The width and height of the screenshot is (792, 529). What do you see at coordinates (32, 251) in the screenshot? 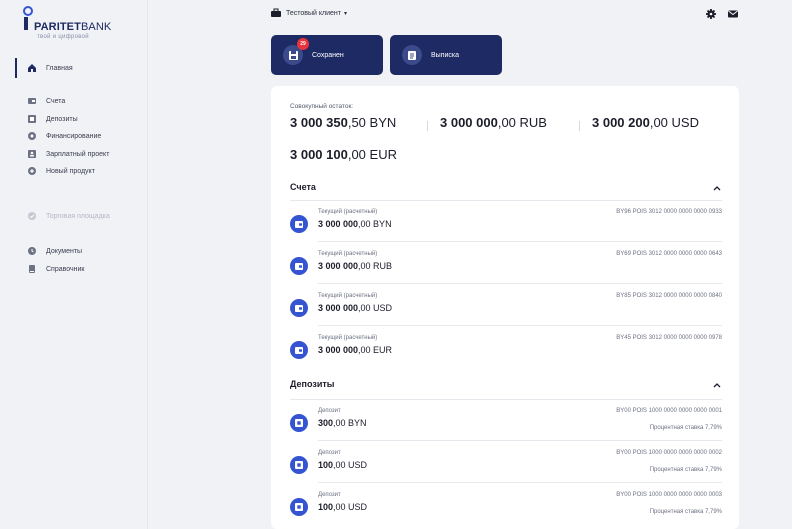
I see `documents-icon` at bounding box center [32, 251].